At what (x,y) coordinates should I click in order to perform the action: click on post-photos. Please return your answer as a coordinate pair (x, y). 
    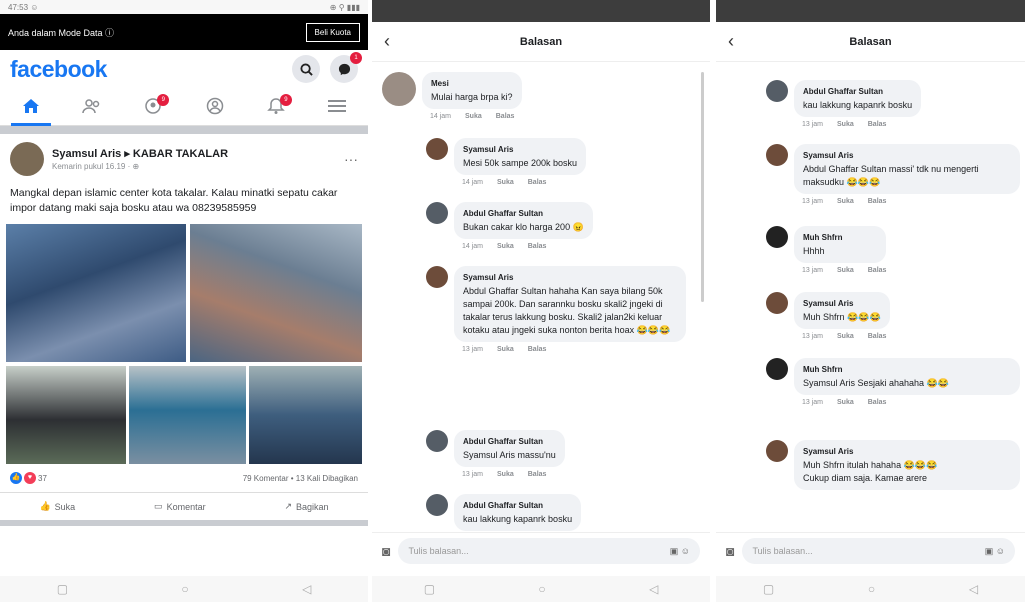
    Looking at the image, I should click on (184, 344).